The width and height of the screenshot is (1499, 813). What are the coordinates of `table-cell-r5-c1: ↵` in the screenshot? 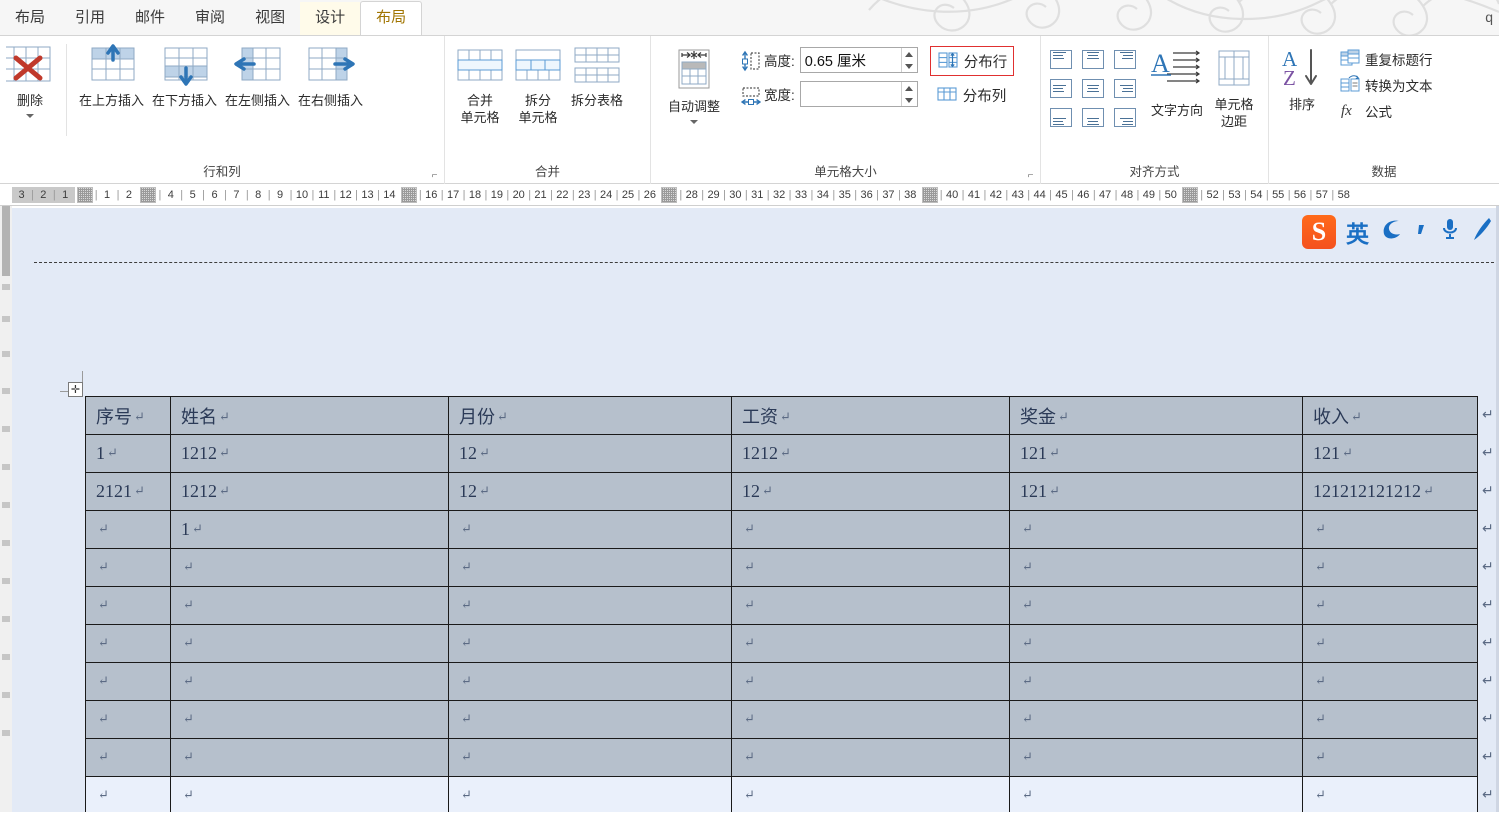 It's located at (309, 605).